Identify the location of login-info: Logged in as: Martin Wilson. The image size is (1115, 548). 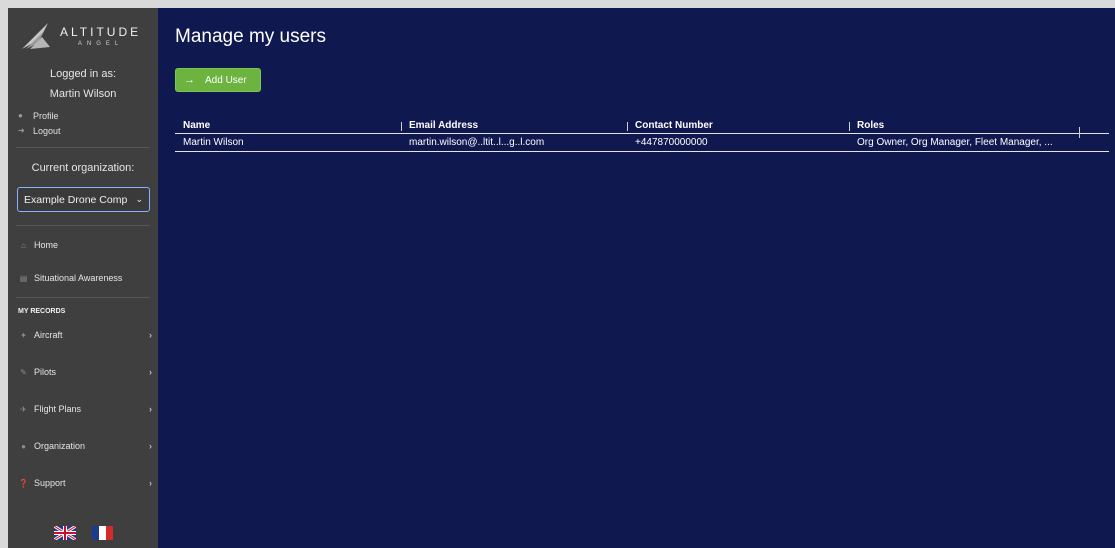
(83, 84).